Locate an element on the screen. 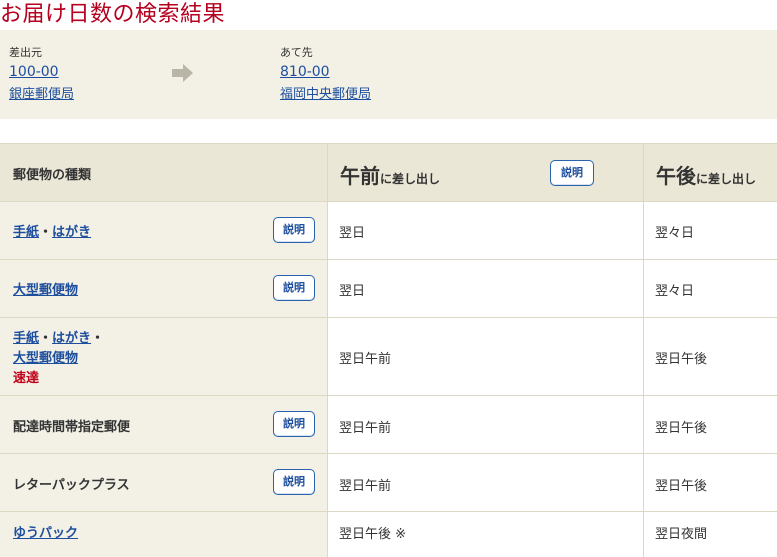 The height and width of the screenshot is (557, 777). header-pm-label: 午後に差し出し is located at coordinates (706, 174).